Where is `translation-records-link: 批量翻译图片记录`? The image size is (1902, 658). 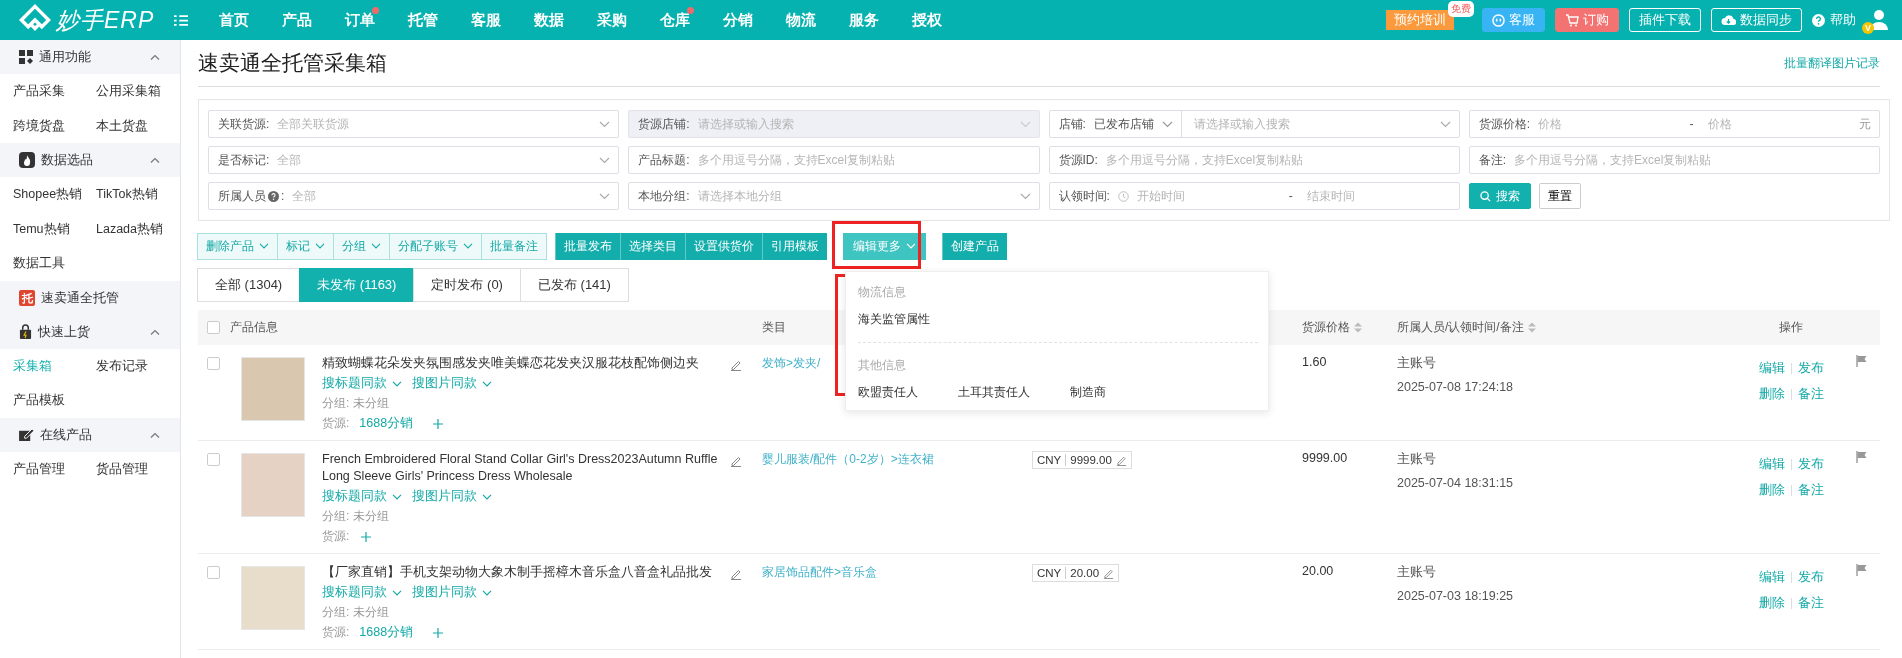
translation-records-link: 批量翻译图片记录 is located at coordinates (1832, 63).